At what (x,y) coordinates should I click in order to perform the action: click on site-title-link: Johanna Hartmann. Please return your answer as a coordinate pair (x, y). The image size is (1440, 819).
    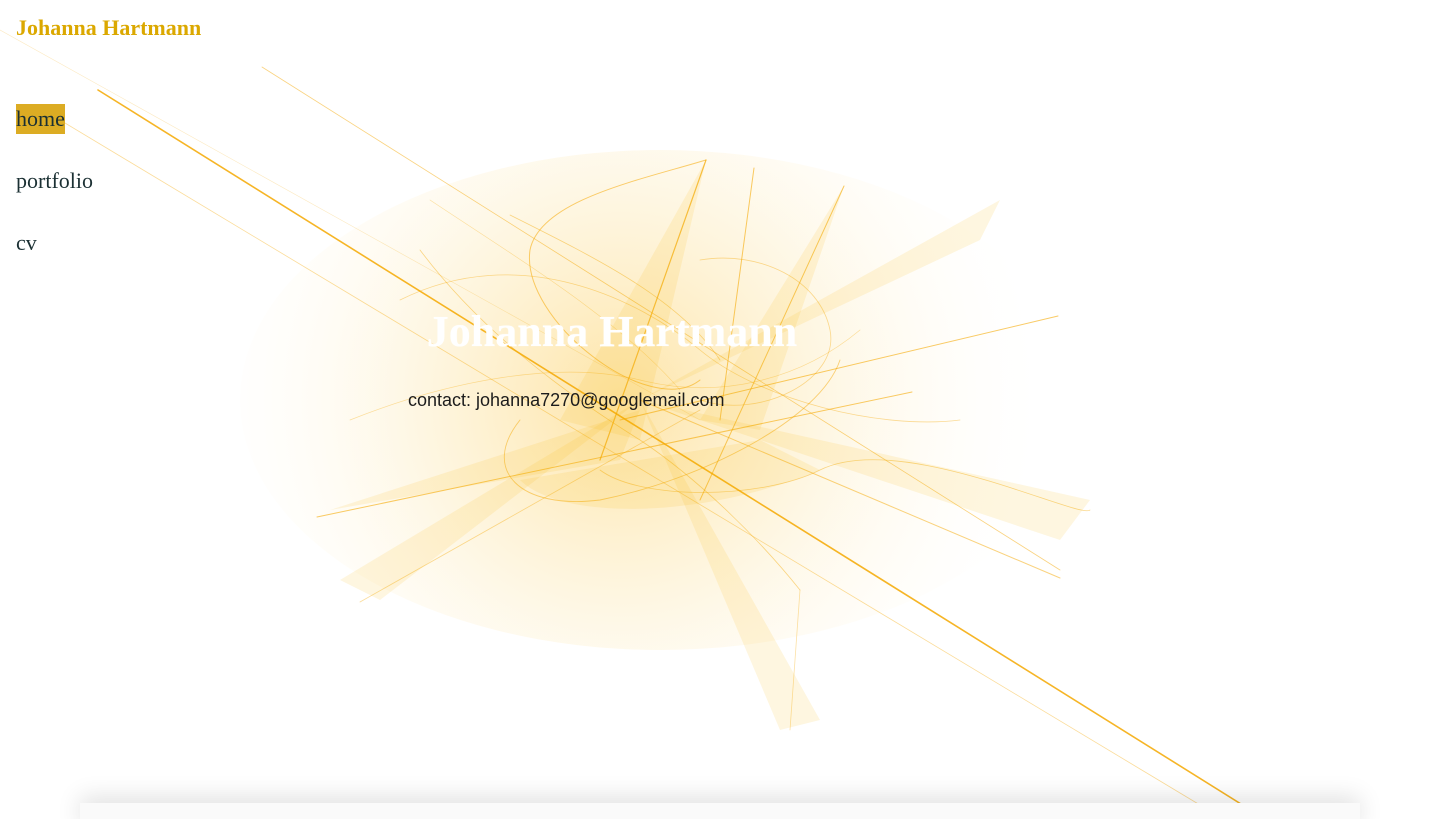
    Looking at the image, I should click on (108, 28).